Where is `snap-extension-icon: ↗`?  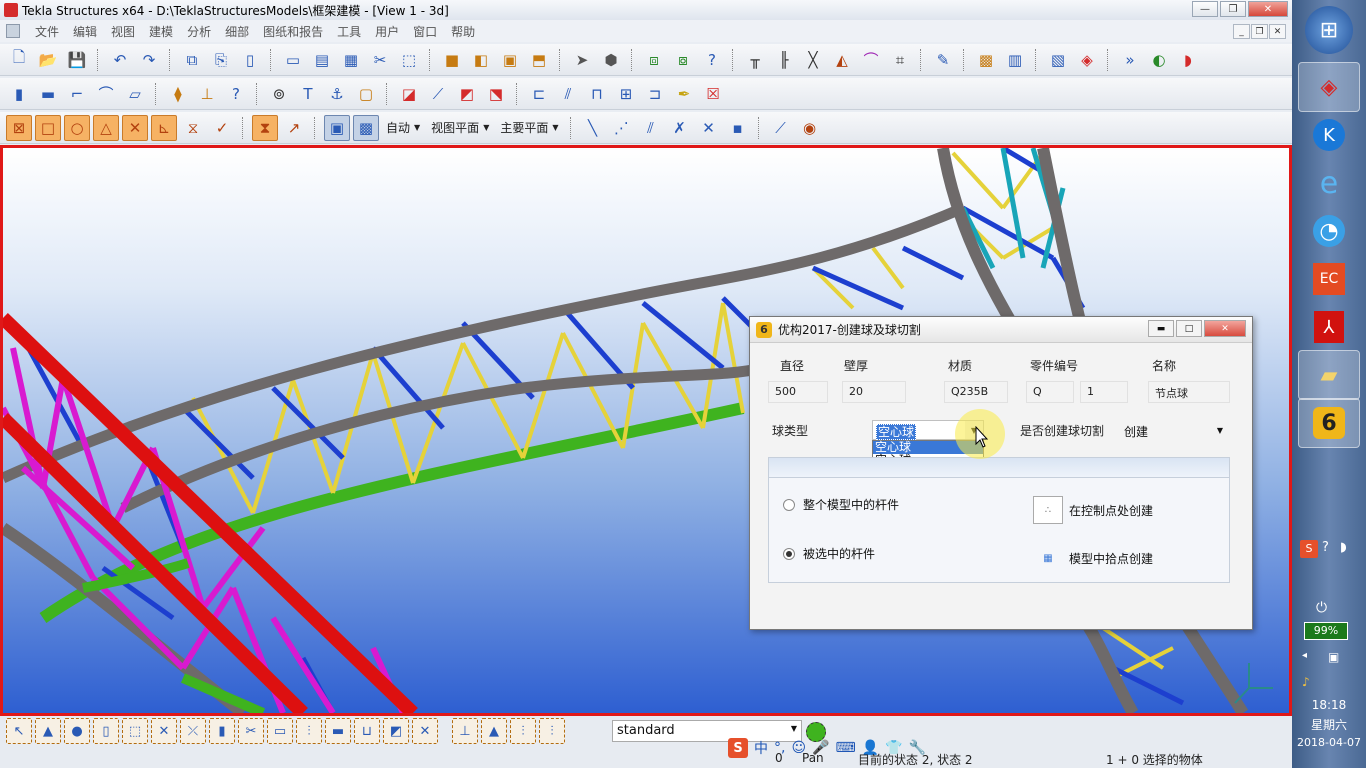
snap-extension-icon: ↗ is located at coordinates (294, 128).